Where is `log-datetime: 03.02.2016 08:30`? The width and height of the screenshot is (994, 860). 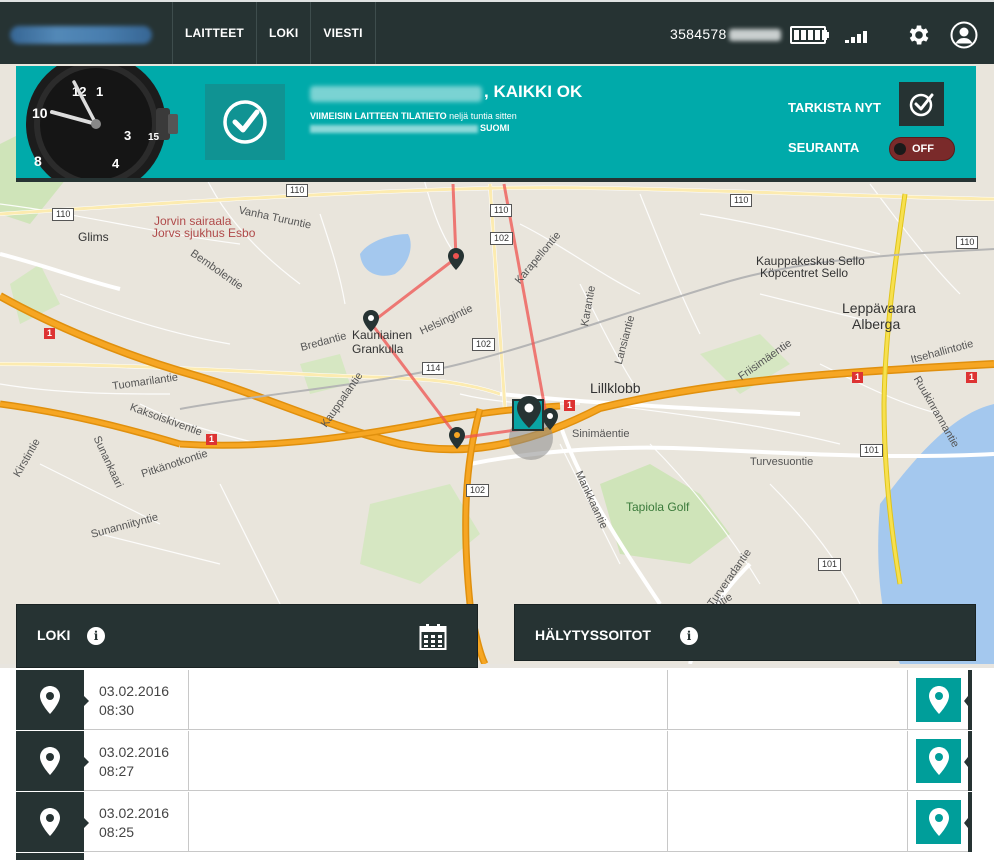 log-datetime: 03.02.2016 08:30 is located at coordinates (134, 701).